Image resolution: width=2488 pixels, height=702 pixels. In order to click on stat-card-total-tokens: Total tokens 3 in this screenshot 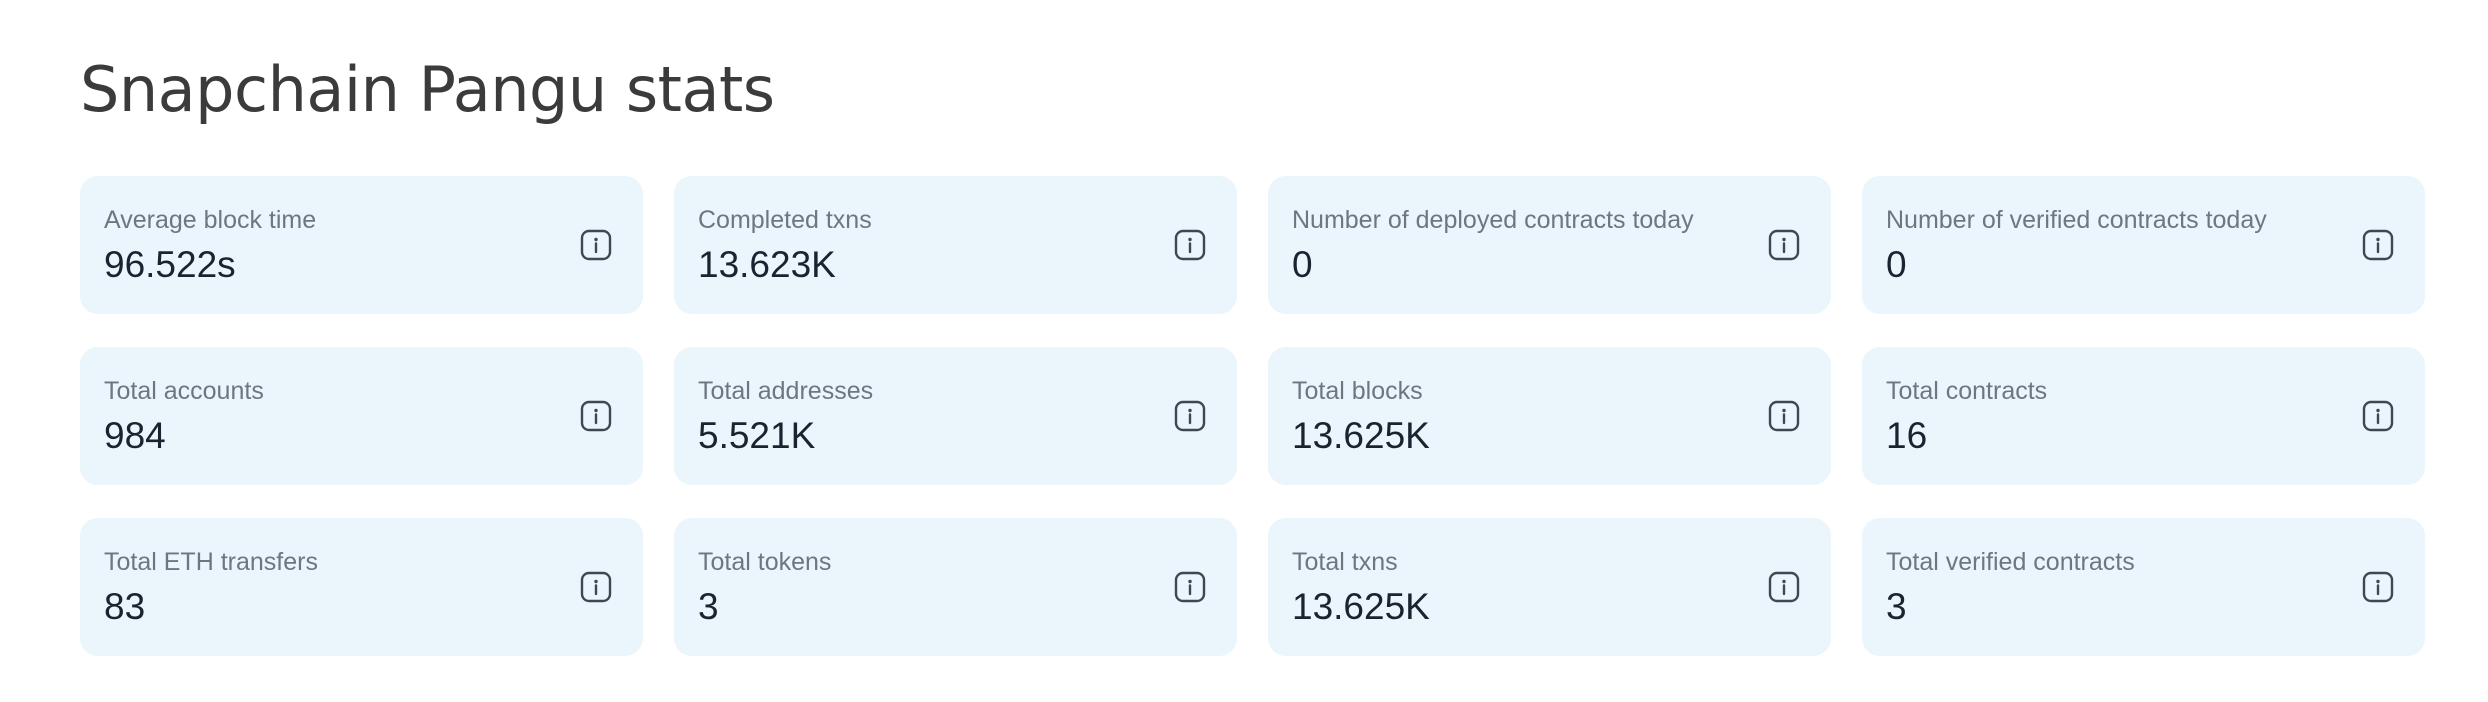, I will do `click(955, 587)`.